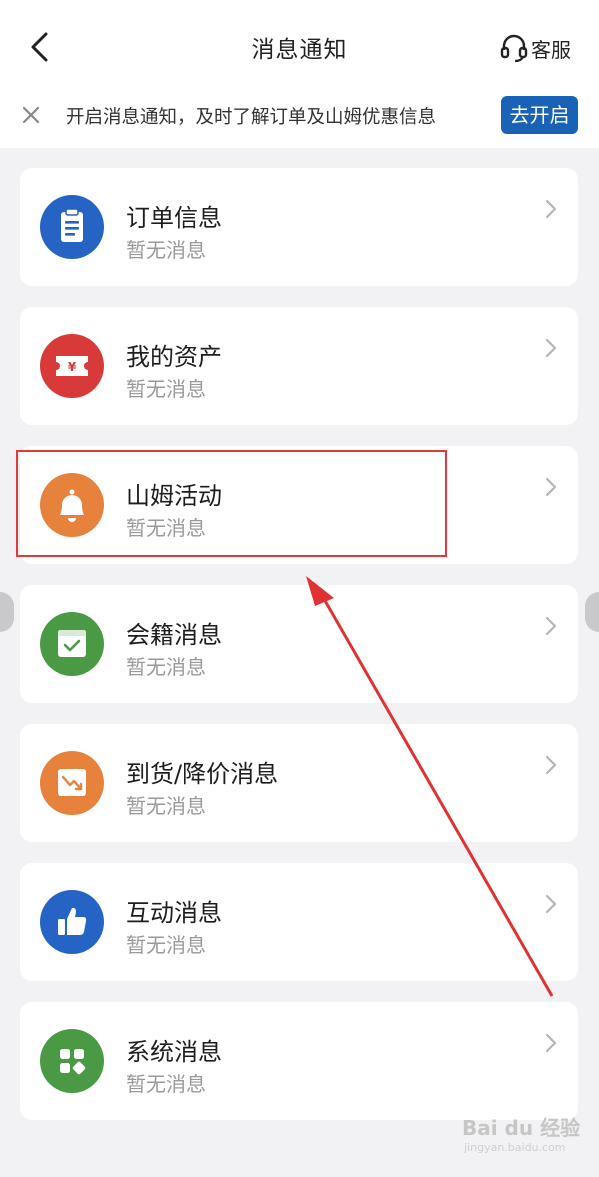  I want to click on baidu-jingyan-watermark: Bai du 经验 jingyan.baidu.com, so click(521, 1133).